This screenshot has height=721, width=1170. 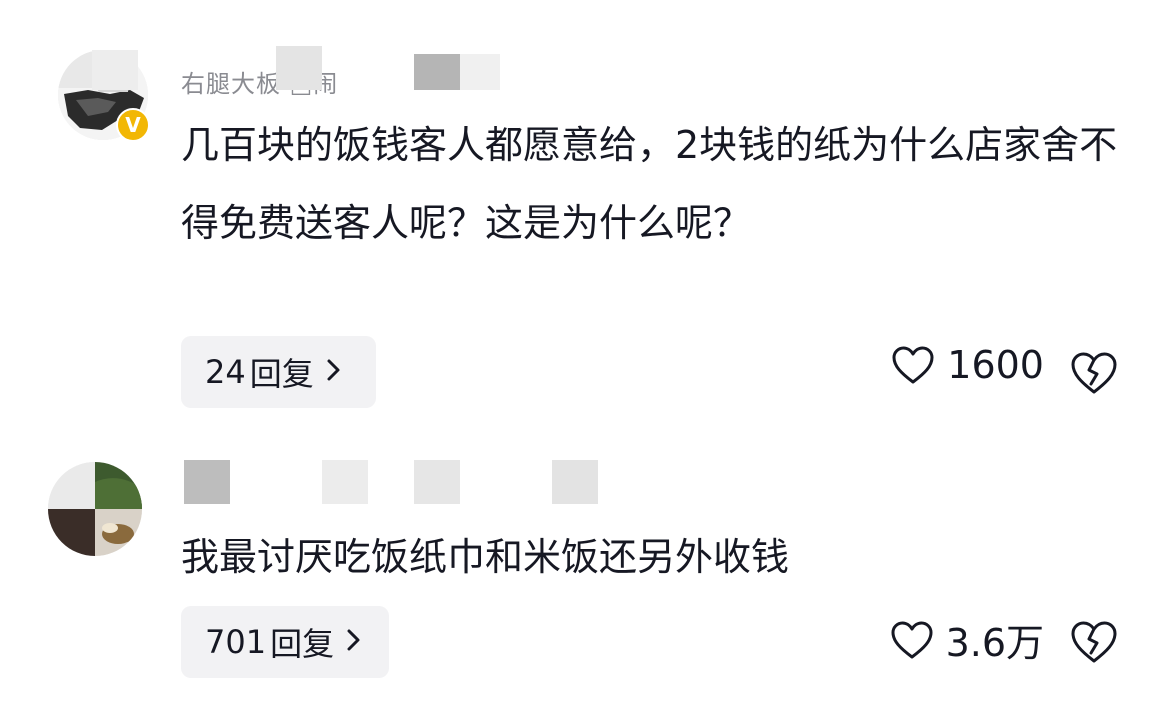 I want to click on comment-text: 几百块的饭钱客人都愿意给，2块钱的纸为什么店家舍不得免费送客人呢？这是为什么呢？, so click(x=649, y=184).